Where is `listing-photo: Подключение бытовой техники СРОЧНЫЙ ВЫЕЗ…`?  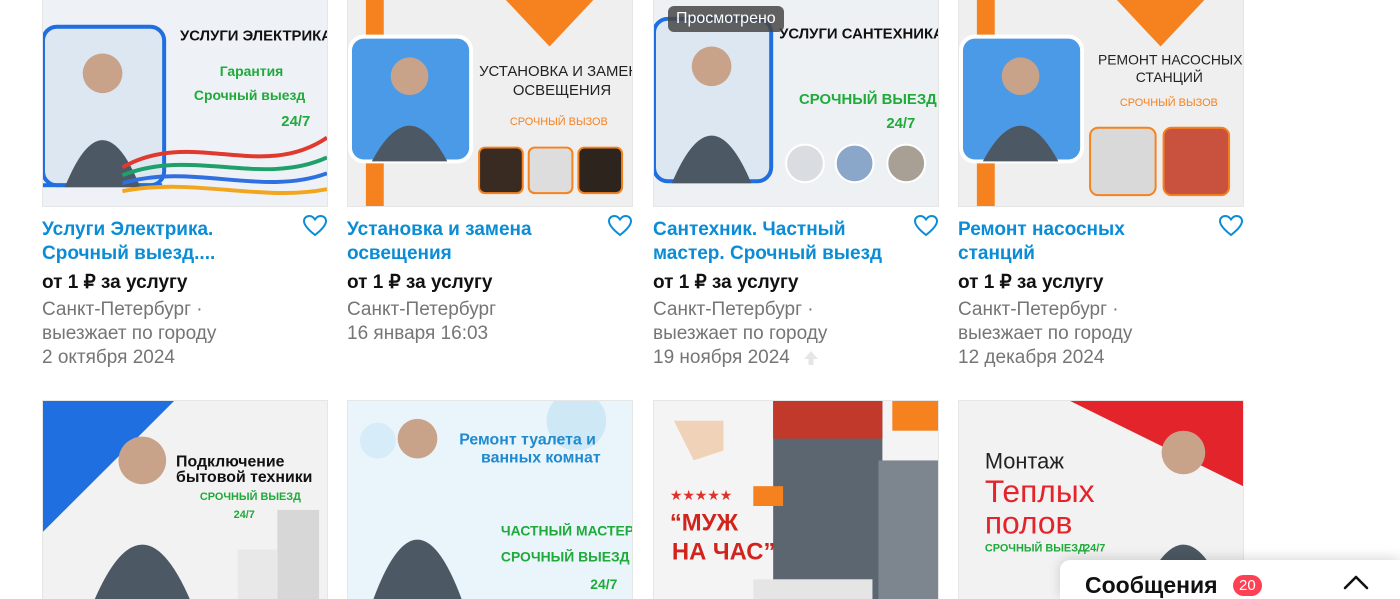
listing-photo: Подключение бытовой техники СРОЧНЫЙ ВЫЕЗ… is located at coordinates (185, 499).